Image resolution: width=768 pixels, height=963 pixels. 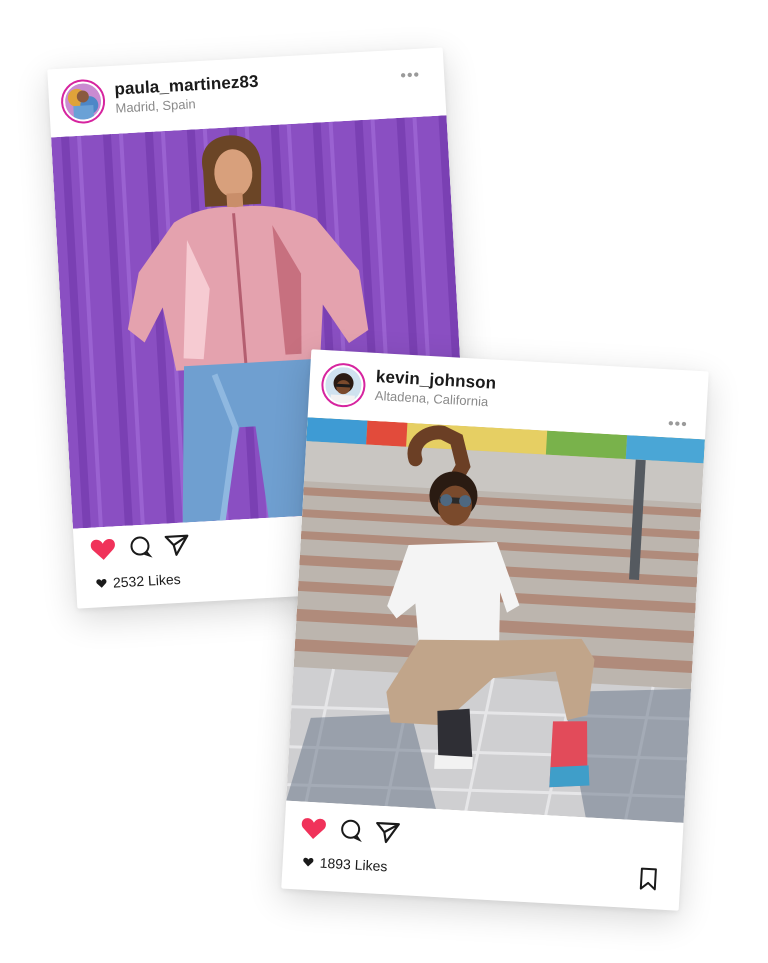 I want to click on username: paula_martinez83, so click(x=186, y=86).